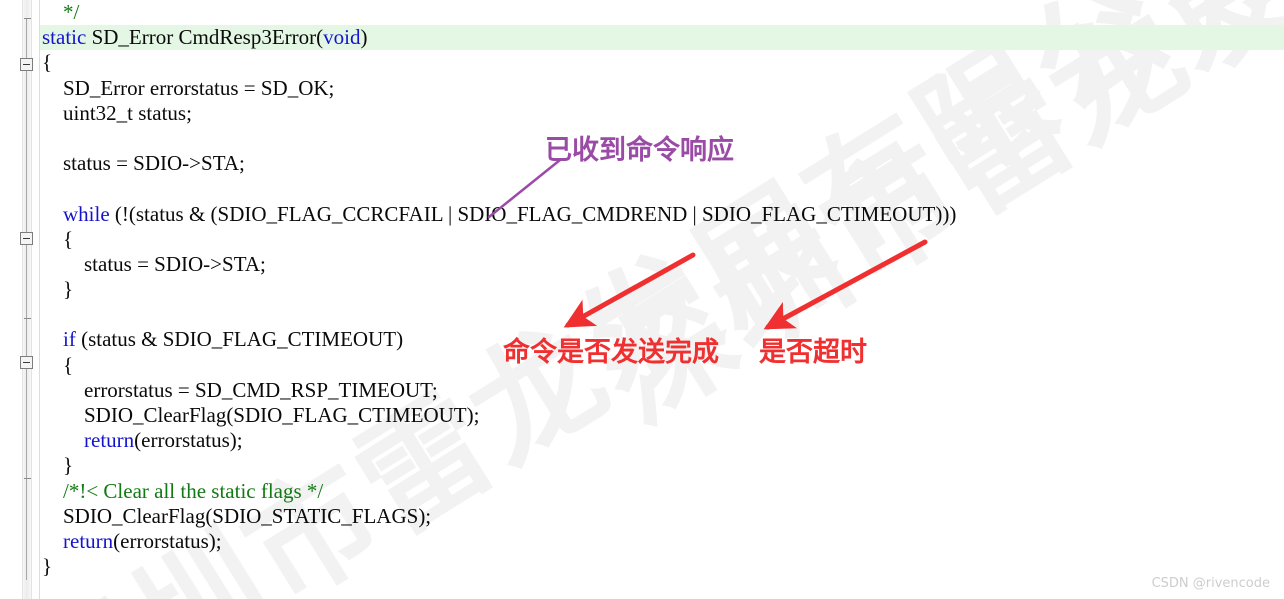 The image size is (1284, 599). I want to click on fold-end-tick-if, so click(27, 478).